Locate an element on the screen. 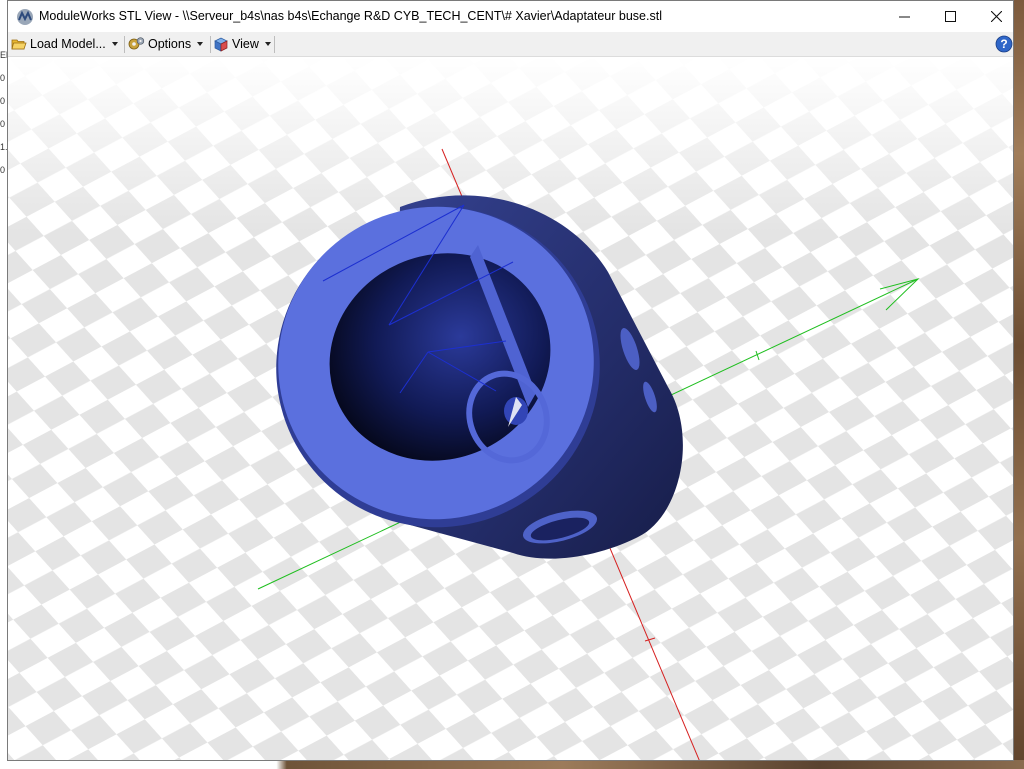 This screenshot has width=1024, height=769. close-button is located at coordinates (993, 16).